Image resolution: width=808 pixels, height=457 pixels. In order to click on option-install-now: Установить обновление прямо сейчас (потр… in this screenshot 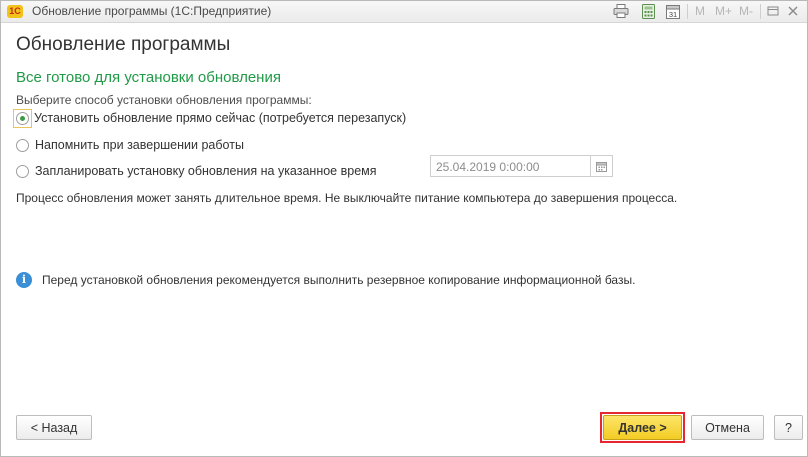, I will do `click(210, 118)`.